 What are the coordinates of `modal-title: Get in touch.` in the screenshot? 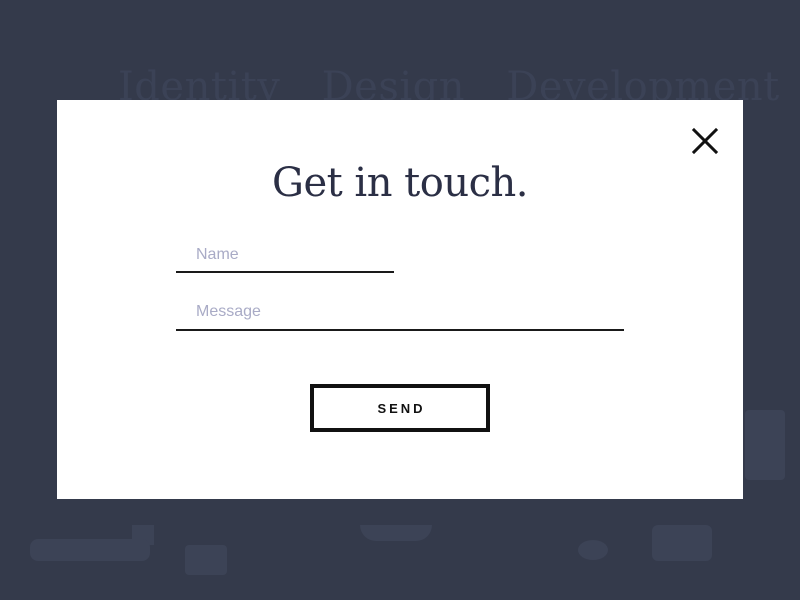 It's located at (400, 183).